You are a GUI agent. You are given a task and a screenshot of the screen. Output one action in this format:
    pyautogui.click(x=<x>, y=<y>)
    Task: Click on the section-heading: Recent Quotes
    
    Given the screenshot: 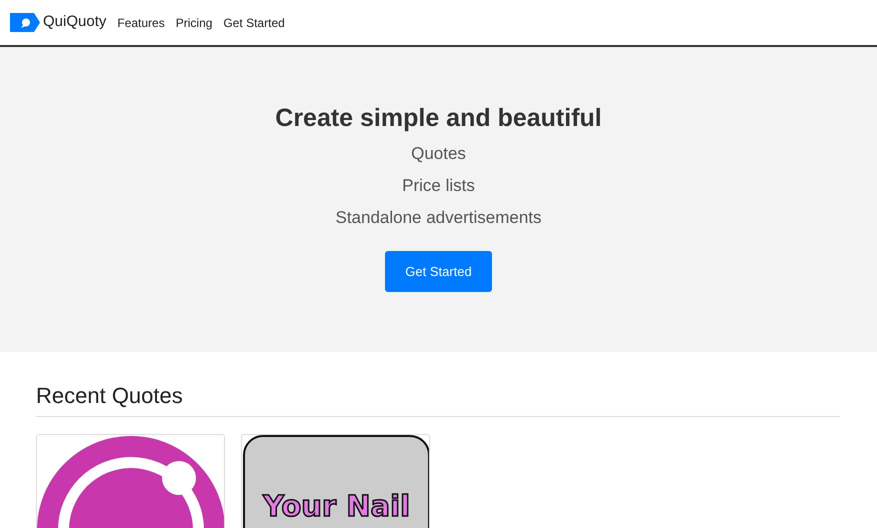 What is the action you would take?
    pyautogui.click(x=438, y=399)
    